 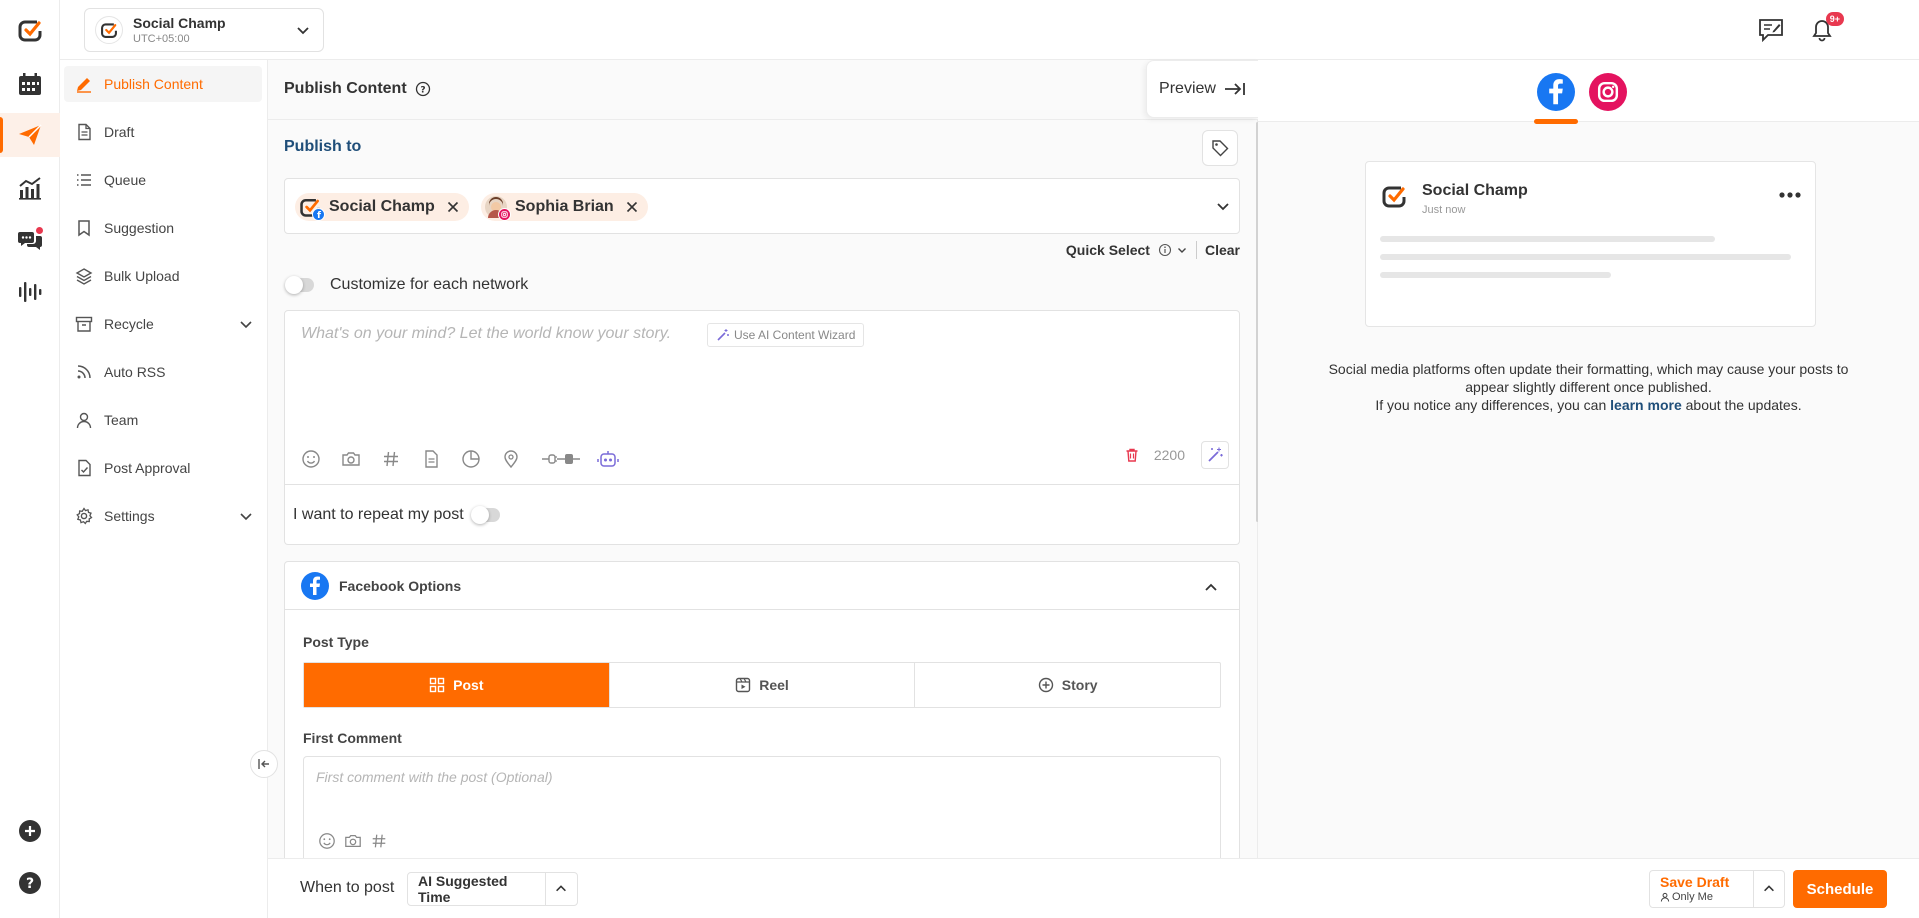 What do you see at coordinates (434, 777) in the screenshot?
I see `first-comment-input: First comment with the post (Optional)` at bounding box center [434, 777].